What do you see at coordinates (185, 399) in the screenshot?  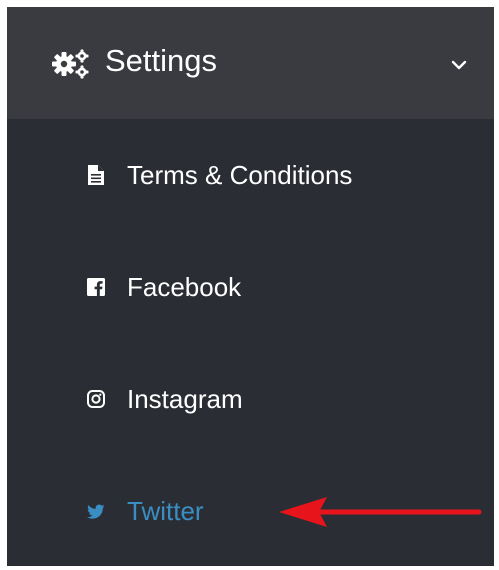 I see `submenu-item-label: Instagram` at bounding box center [185, 399].